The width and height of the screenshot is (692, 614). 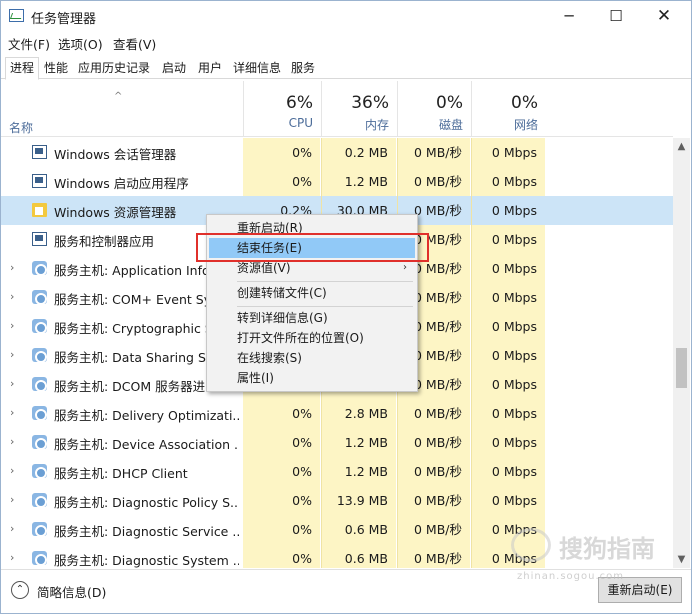 What do you see at coordinates (681, 368) in the screenshot?
I see `scrollbar-thumb` at bounding box center [681, 368].